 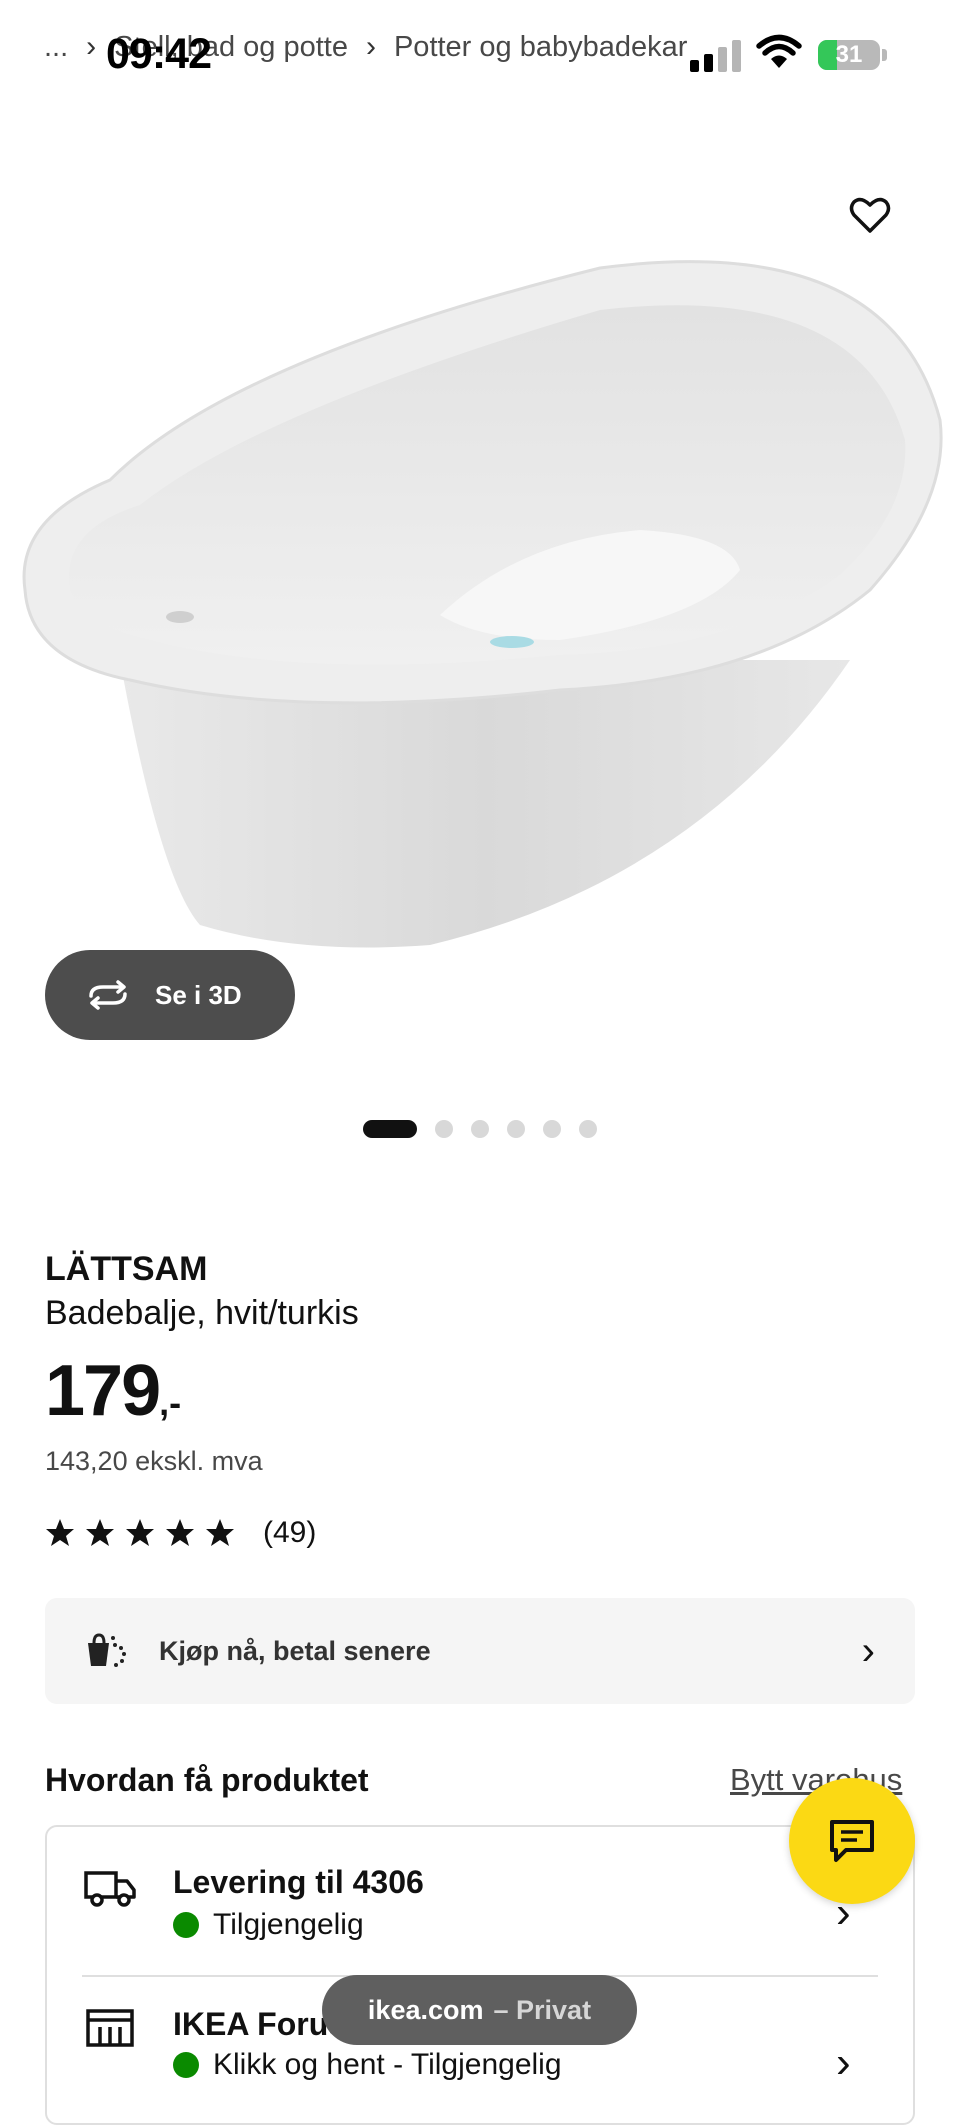 What do you see at coordinates (126, 1269) in the screenshot?
I see `product-brand: LÄTTSAM` at bounding box center [126, 1269].